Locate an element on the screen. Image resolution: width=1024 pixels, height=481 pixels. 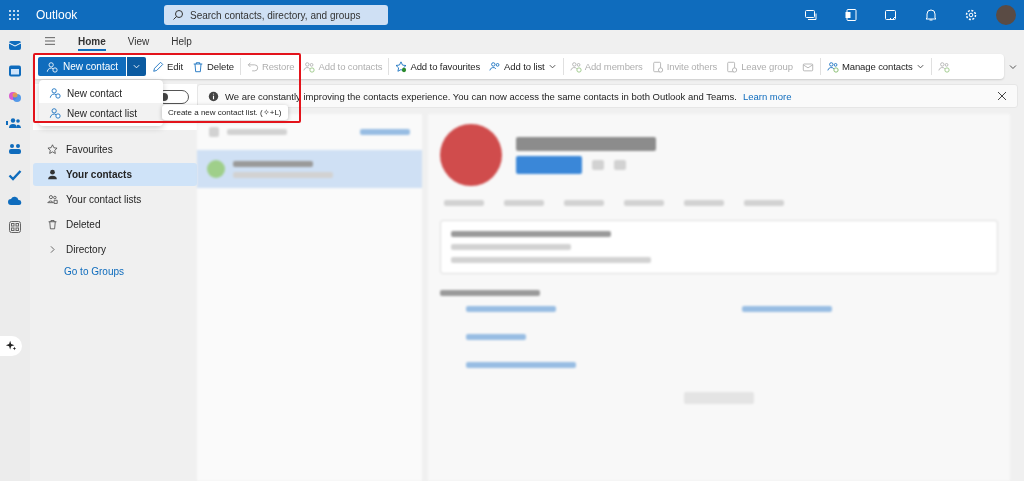
toolbar-button: Add to list is located at coordinates (523, 66).